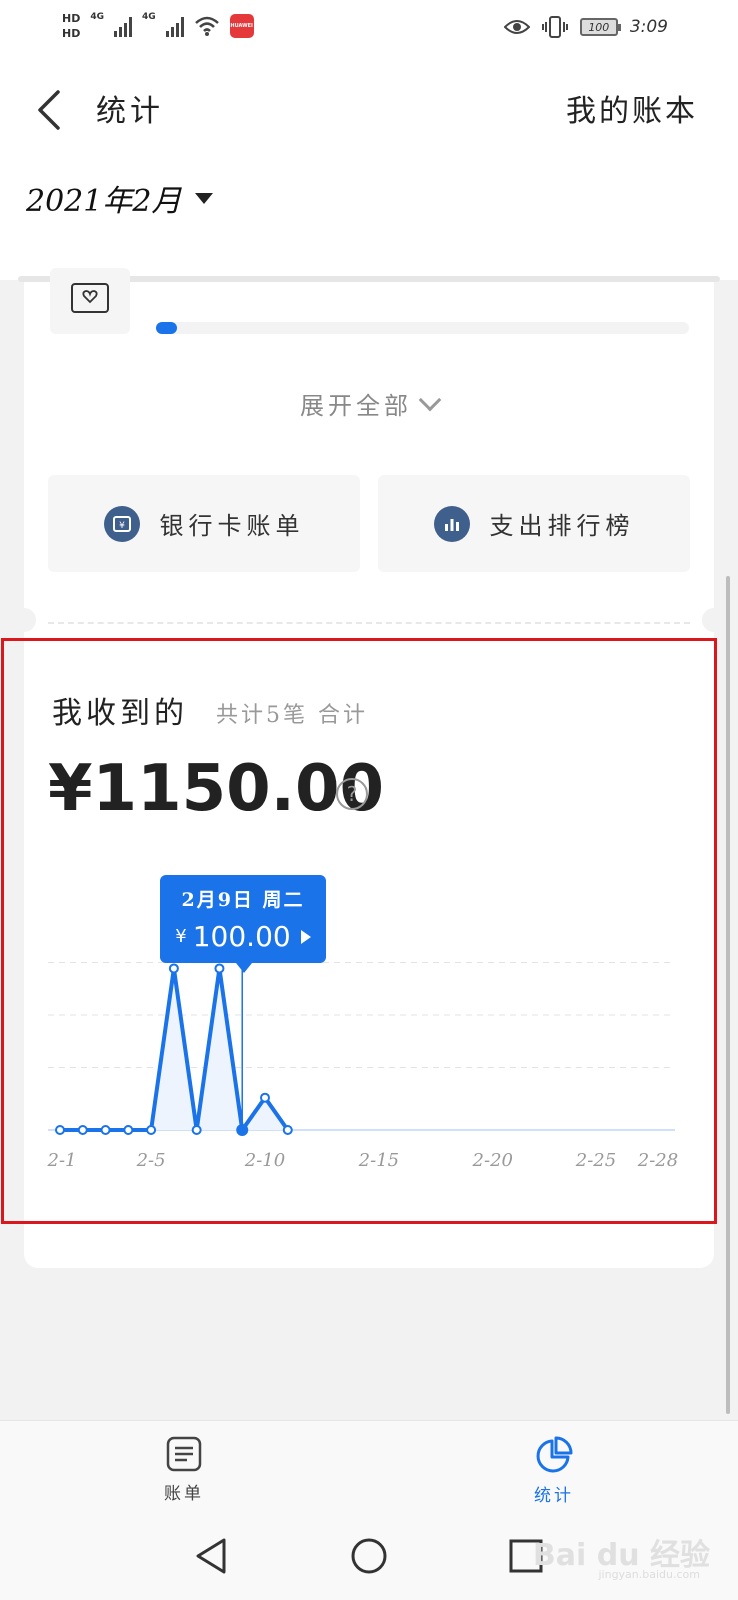 This screenshot has width=738, height=1600. What do you see at coordinates (356, 406) in the screenshot?
I see `expand-all-label: 展开全部` at bounding box center [356, 406].